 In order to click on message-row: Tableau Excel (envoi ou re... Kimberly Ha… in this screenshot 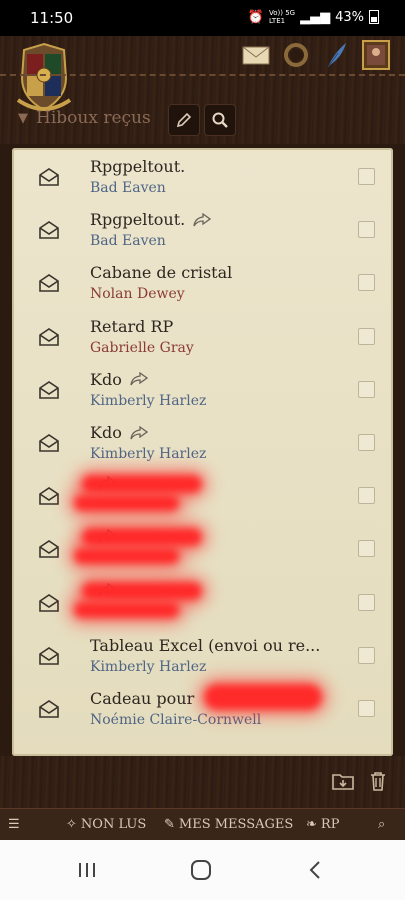, I will do `click(202, 655)`.